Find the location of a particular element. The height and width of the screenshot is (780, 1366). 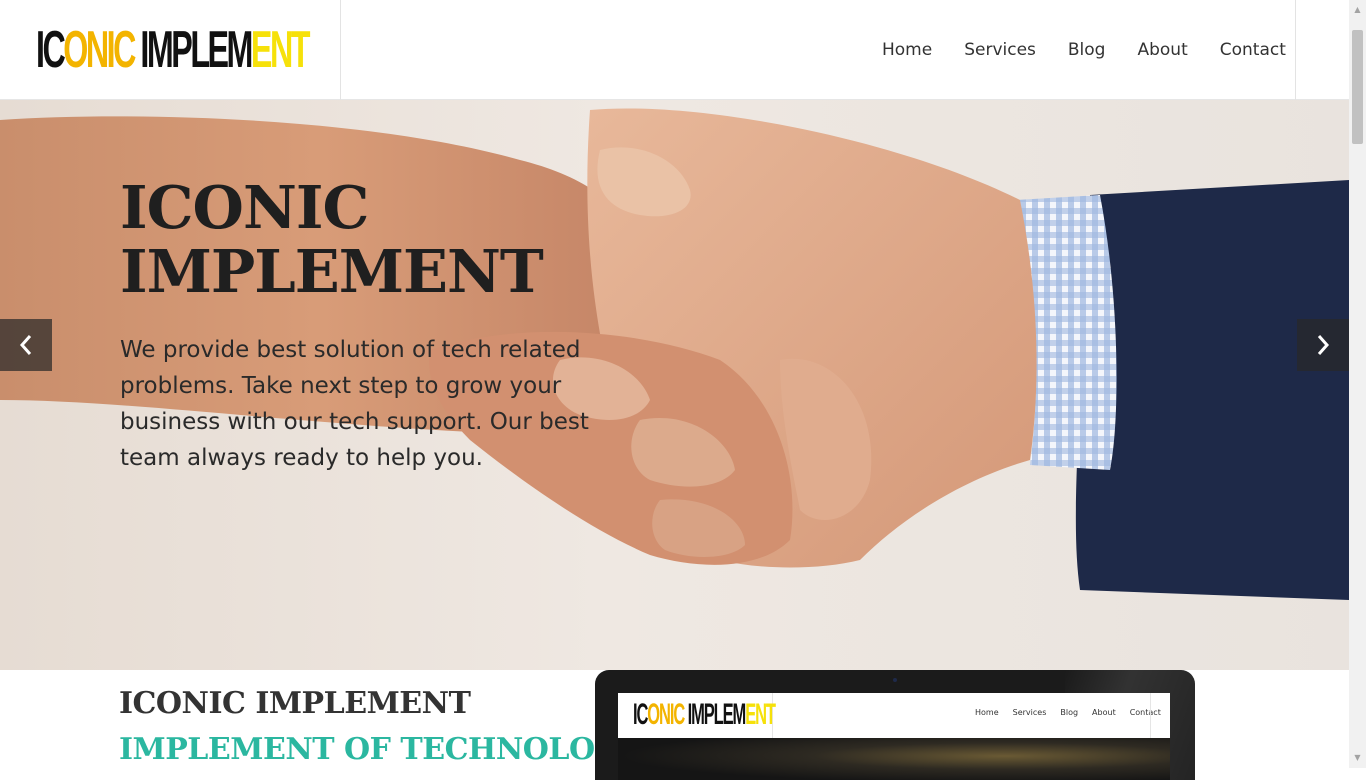

scrollbar-thumb is located at coordinates (1357, 87).